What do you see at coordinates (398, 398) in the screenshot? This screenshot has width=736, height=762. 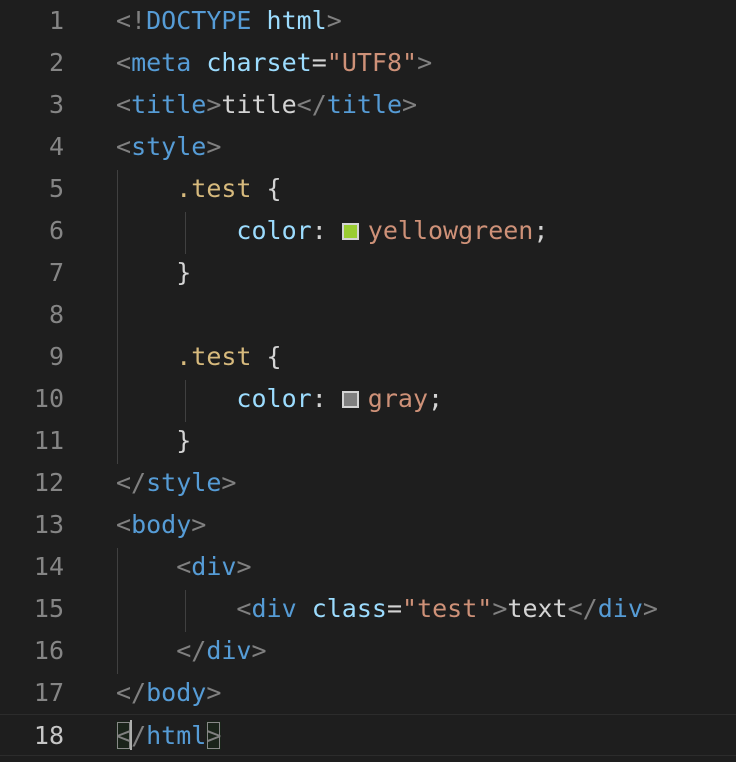 I see `code-token: gray` at bounding box center [398, 398].